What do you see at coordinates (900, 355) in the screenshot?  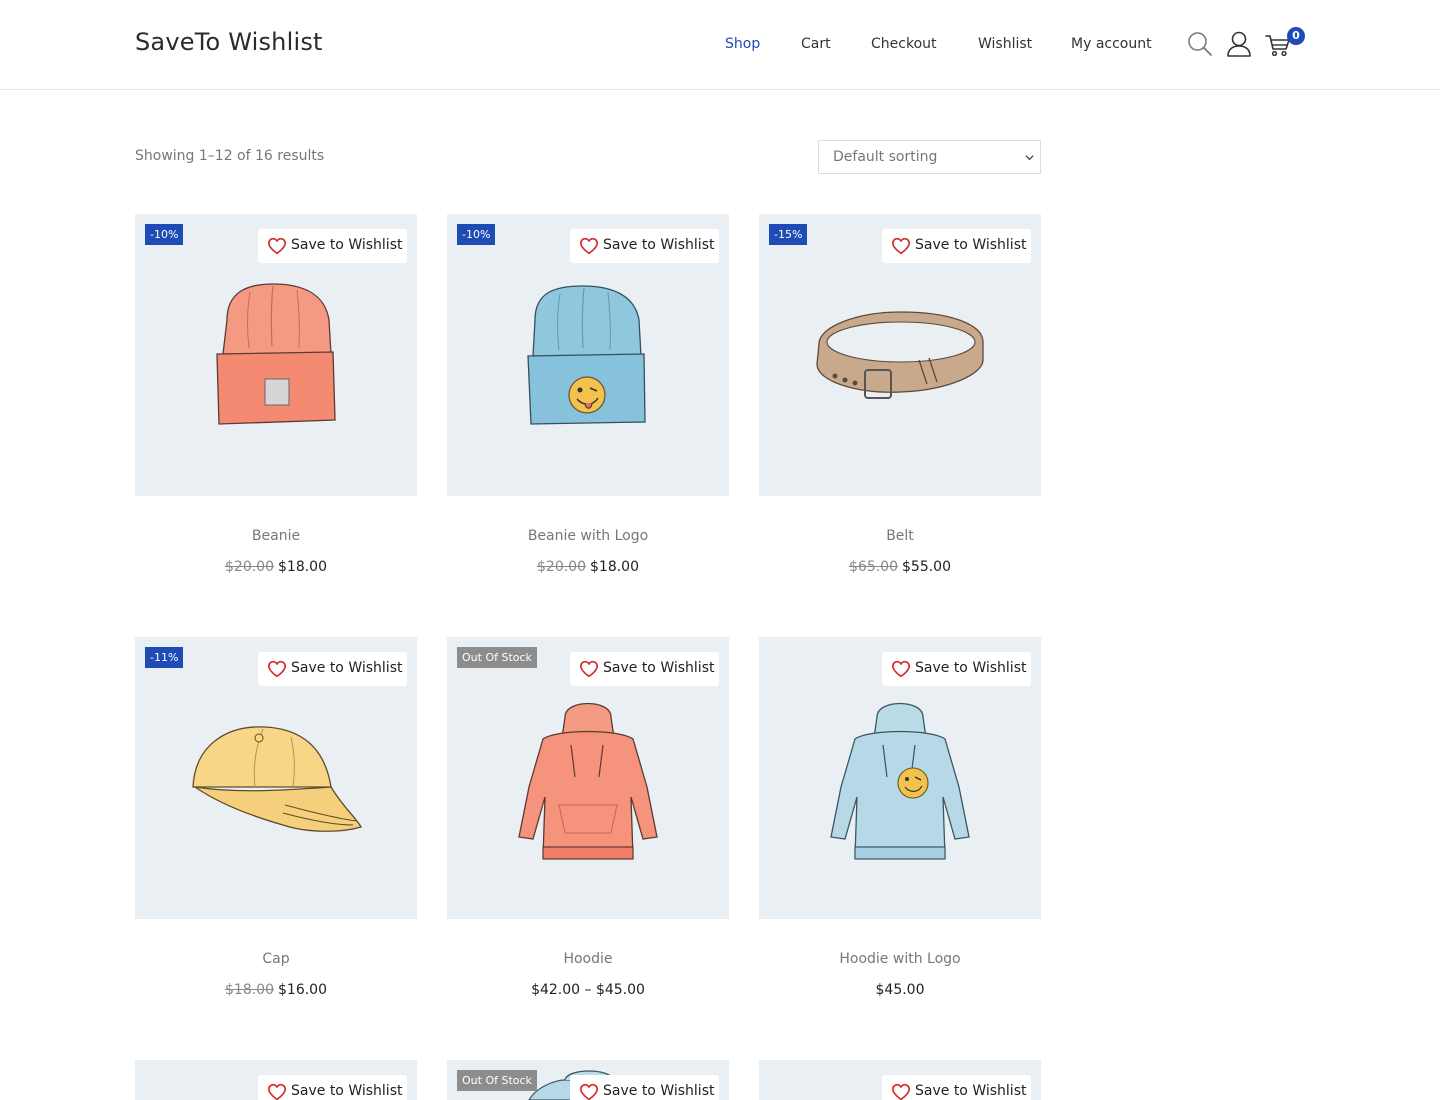 I see `product-image: -15% Save to Wishlist` at bounding box center [900, 355].